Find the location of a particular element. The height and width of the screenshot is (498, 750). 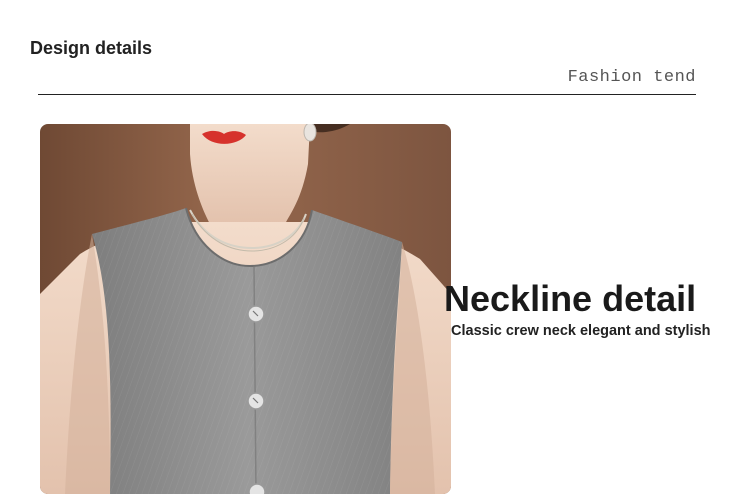

section-divider is located at coordinates (367, 94).